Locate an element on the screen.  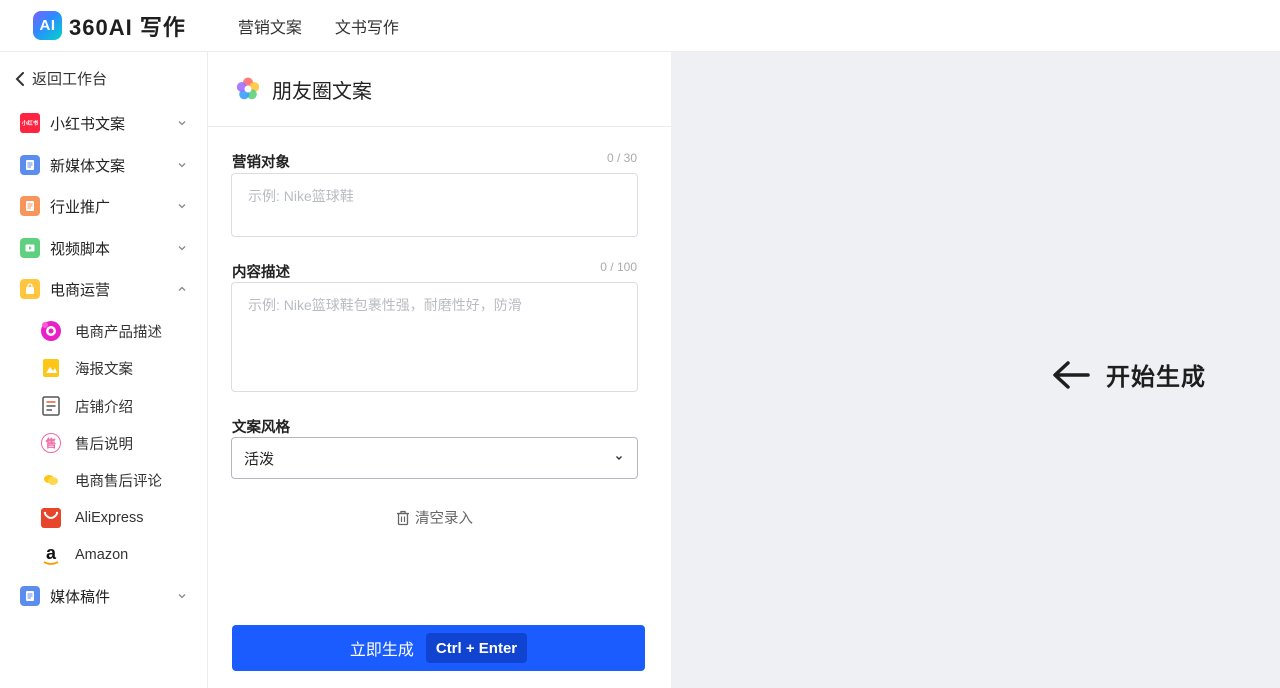
target-label: 营销对象 is located at coordinates (261, 163).